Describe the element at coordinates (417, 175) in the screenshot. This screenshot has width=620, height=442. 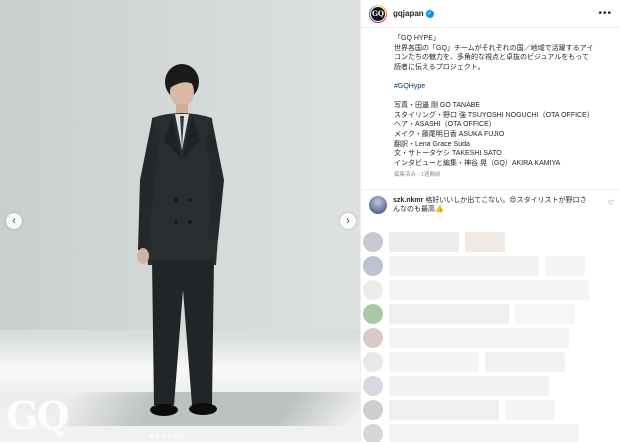
I see `post-meta: 編集済み · 1週間前` at that location.